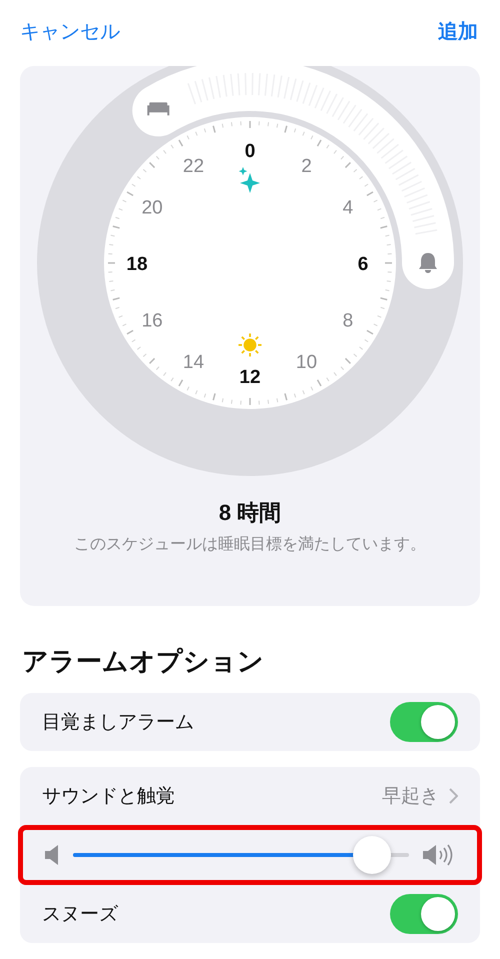  Describe the element at coordinates (372, 855) in the screenshot. I see `slider-thumb` at that location.